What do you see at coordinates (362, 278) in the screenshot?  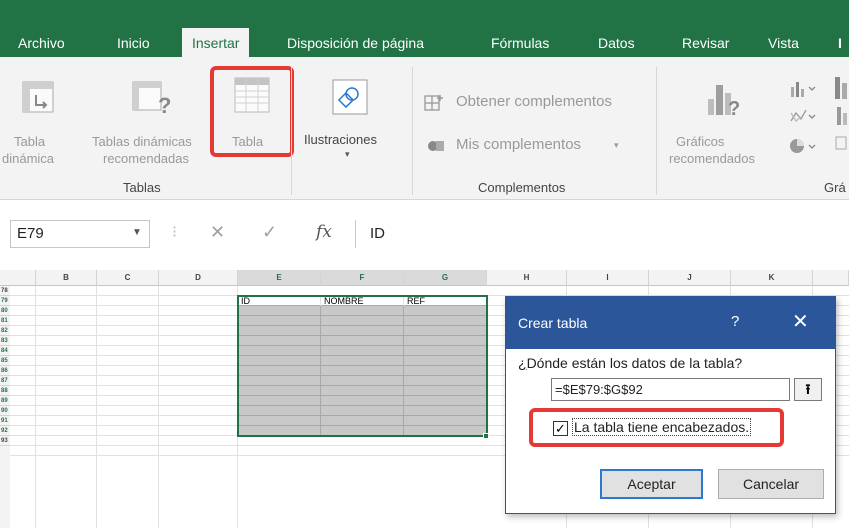 I see `column-header-f: F` at bounding box center [362, 278].